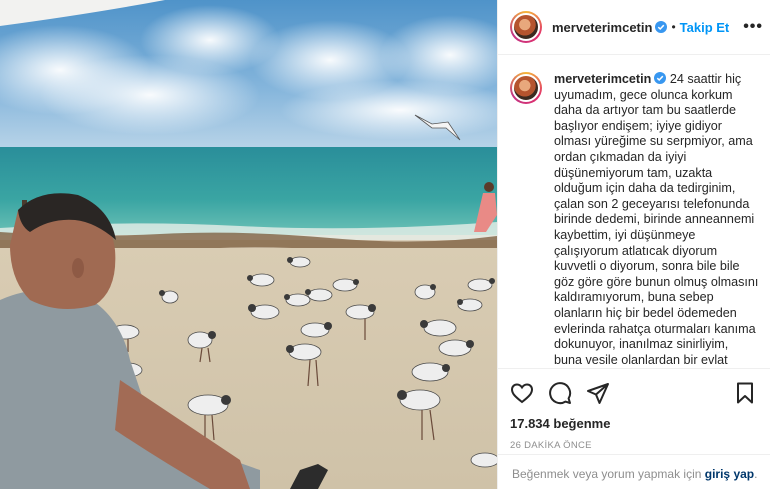 The image size is (770, 489). I want to click on action-icons, so click(634, 393).